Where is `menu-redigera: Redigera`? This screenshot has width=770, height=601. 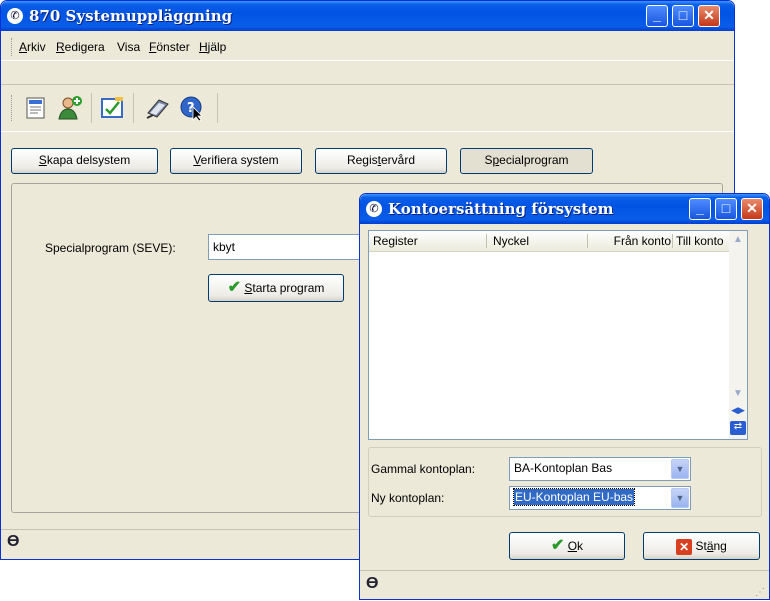 menu-redigera: Redigera is located at coordinates (80, 47).